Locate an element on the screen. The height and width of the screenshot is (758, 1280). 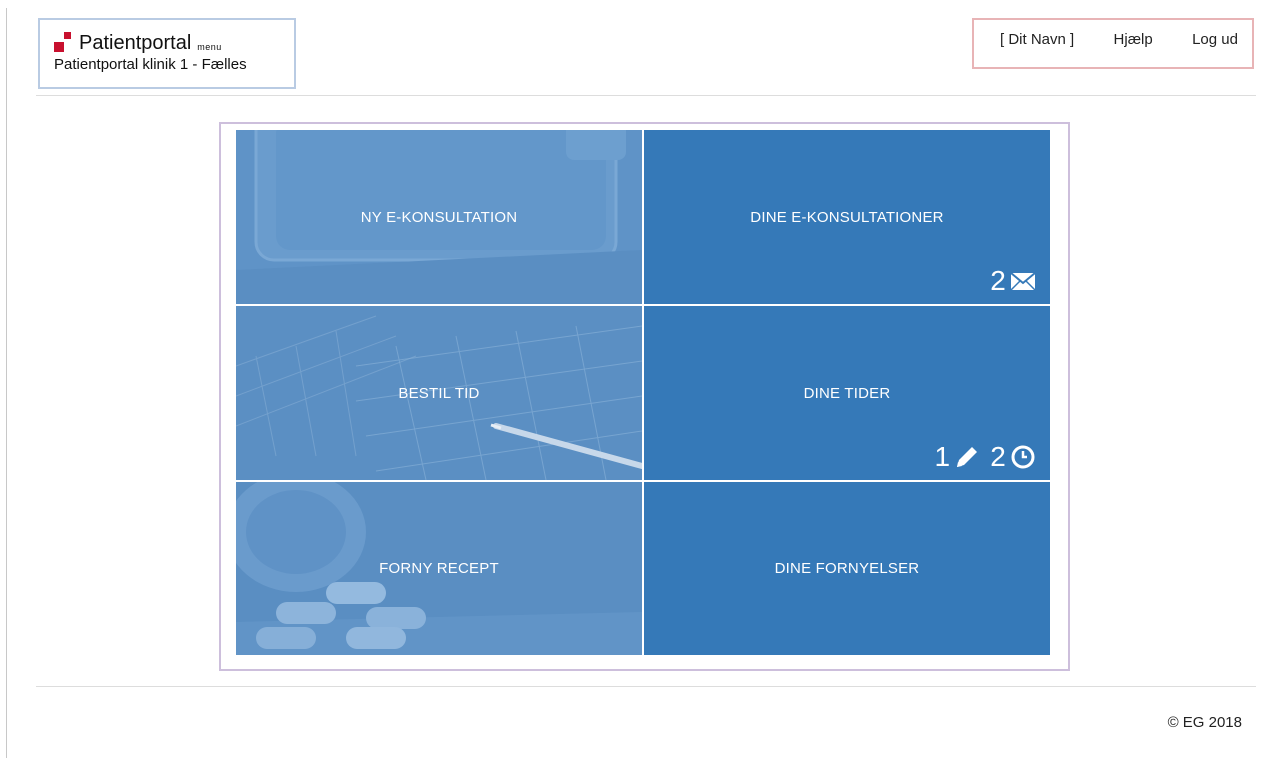
tile-your-times: DINE TIDER 1 2 is located at coordinates (847, 393).